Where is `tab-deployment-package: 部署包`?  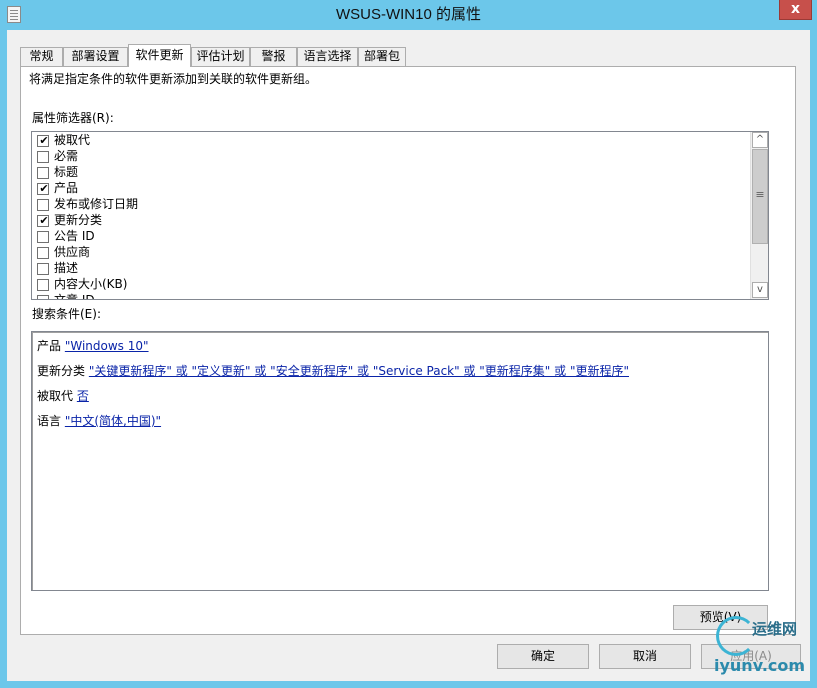
tab-deployment-package: 部署包 is located at coordinates (382, 56).